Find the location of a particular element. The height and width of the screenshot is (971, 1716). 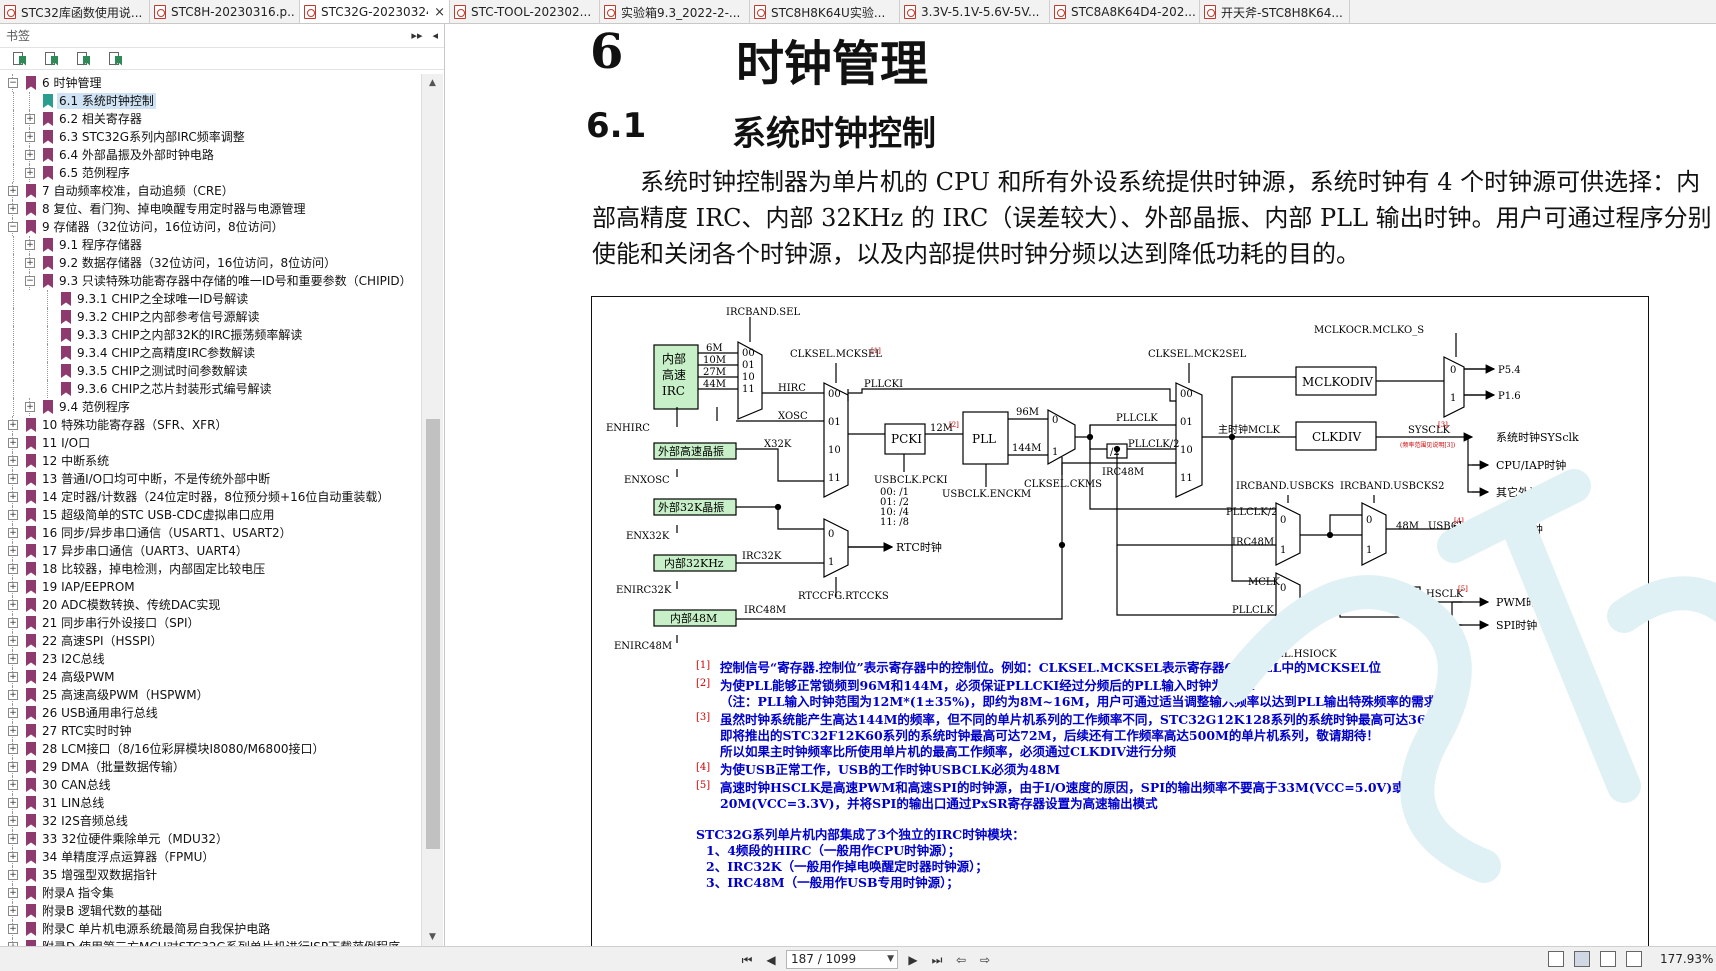

first-page-icon: ⏮ is located at coordinates (747, 960).